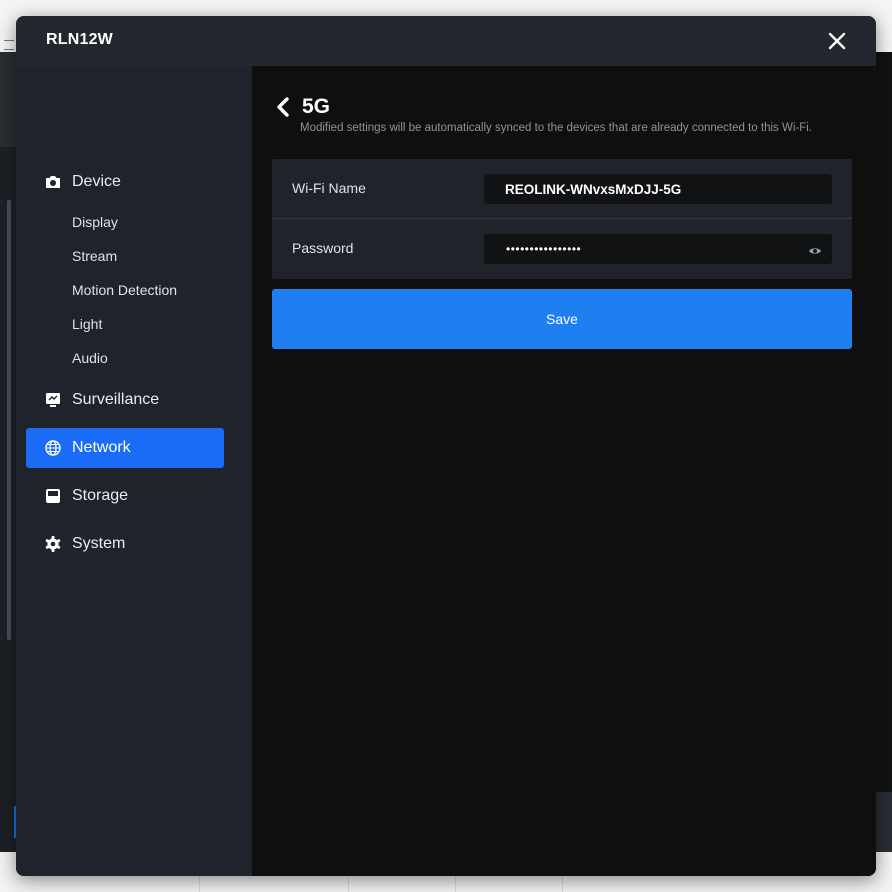 The width and height of the screenshot is (892, 892). Describe the element at coordinates (562, 319) in the screenshot. I see `save-button: Save` at that location.